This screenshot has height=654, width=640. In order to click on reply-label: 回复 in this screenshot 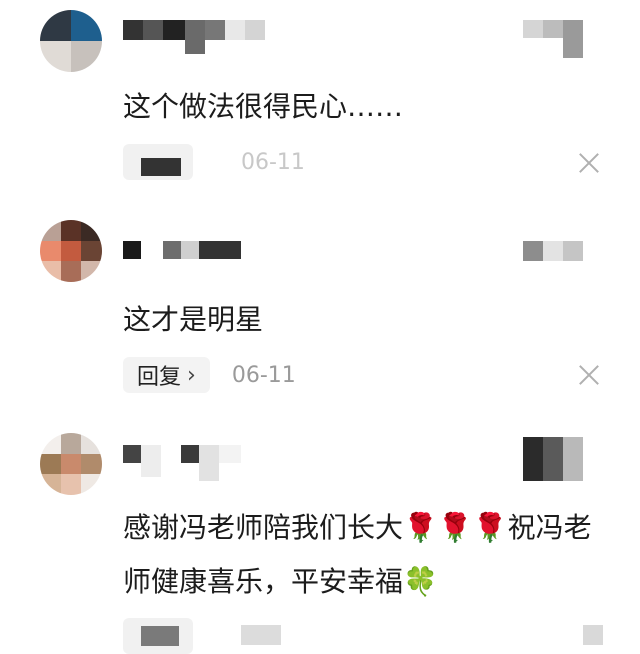, I will do `click(159, 377)`.